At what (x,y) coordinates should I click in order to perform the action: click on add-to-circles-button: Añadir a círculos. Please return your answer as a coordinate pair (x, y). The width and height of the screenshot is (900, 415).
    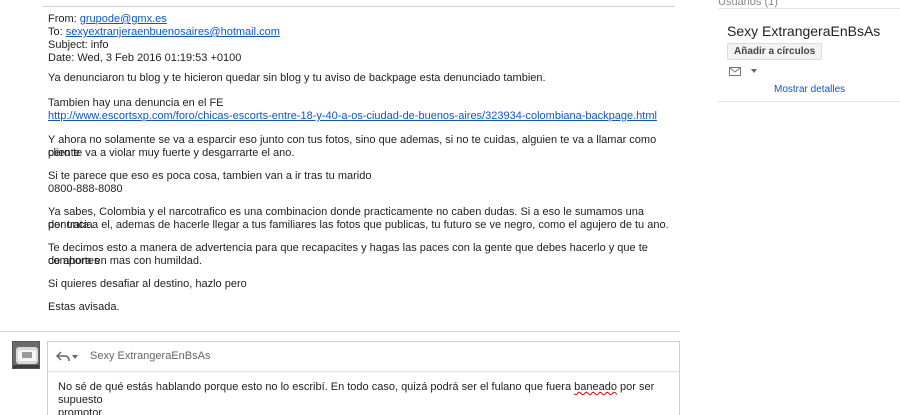
    Looking at the image, I should click on (775, 51).